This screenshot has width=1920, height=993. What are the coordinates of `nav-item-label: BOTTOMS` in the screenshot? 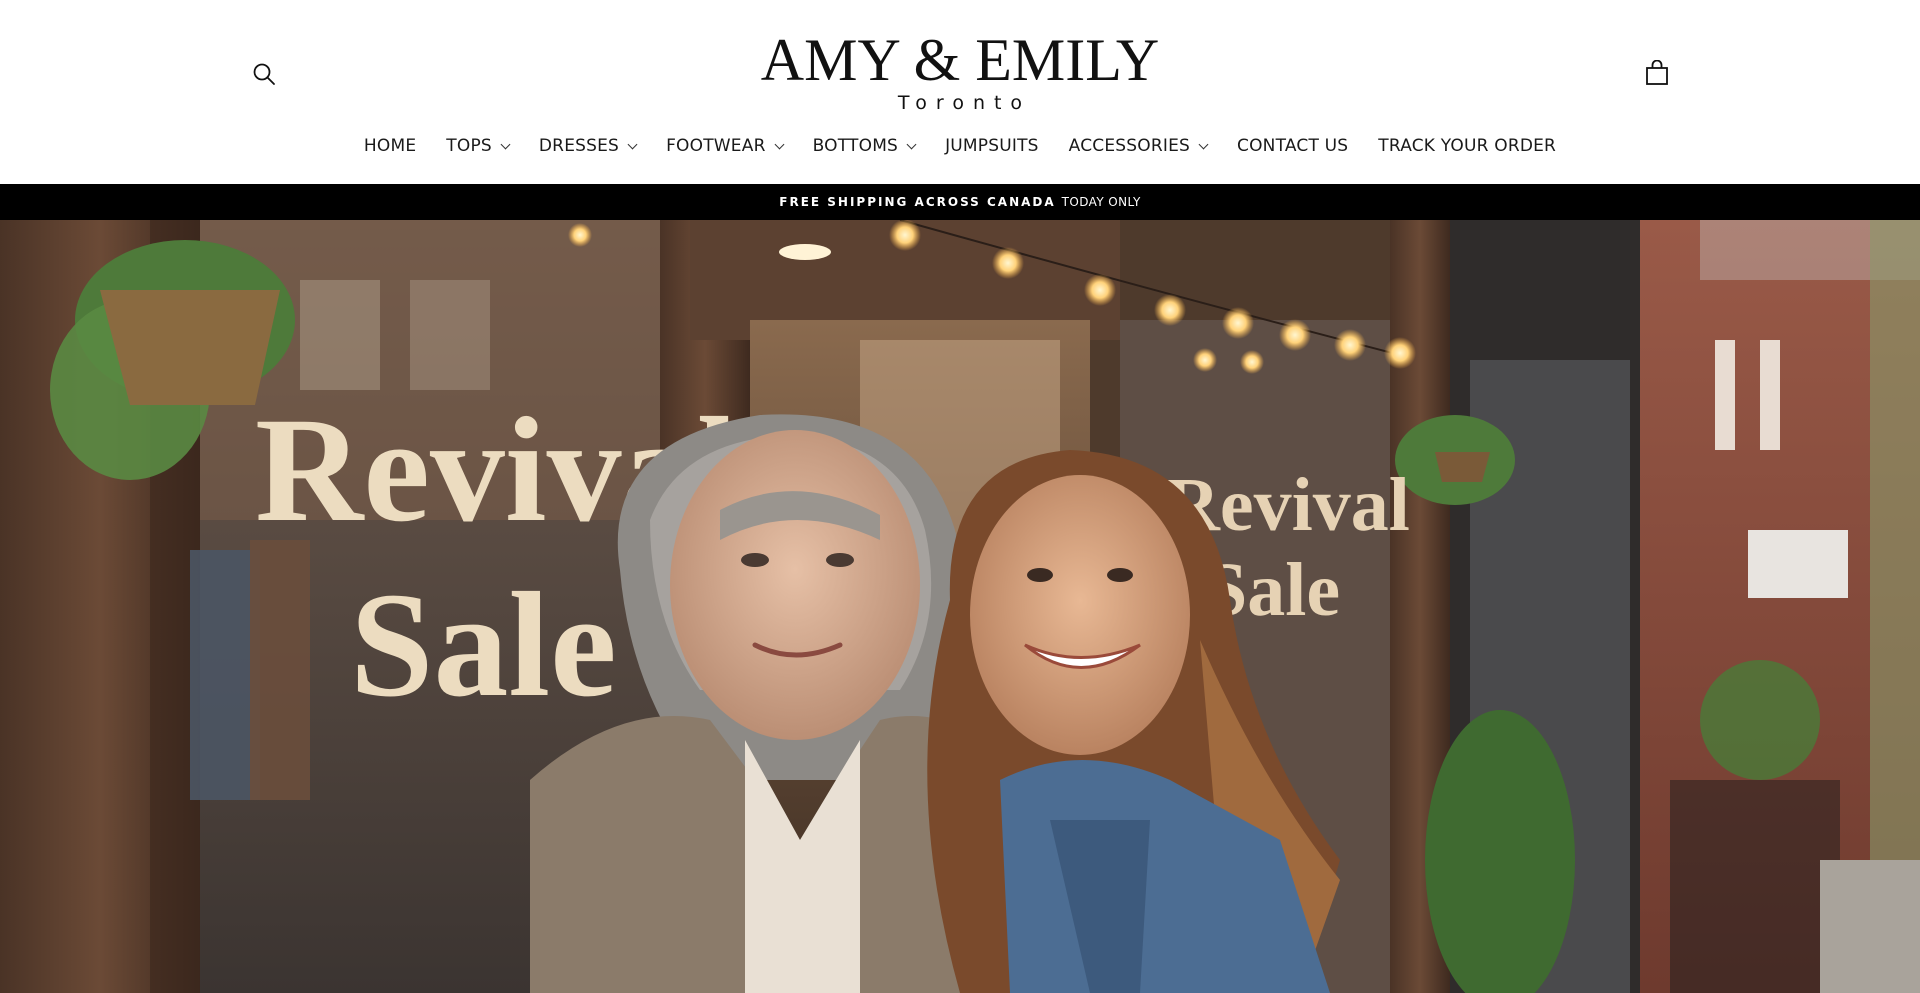 It's located at (855, 146).